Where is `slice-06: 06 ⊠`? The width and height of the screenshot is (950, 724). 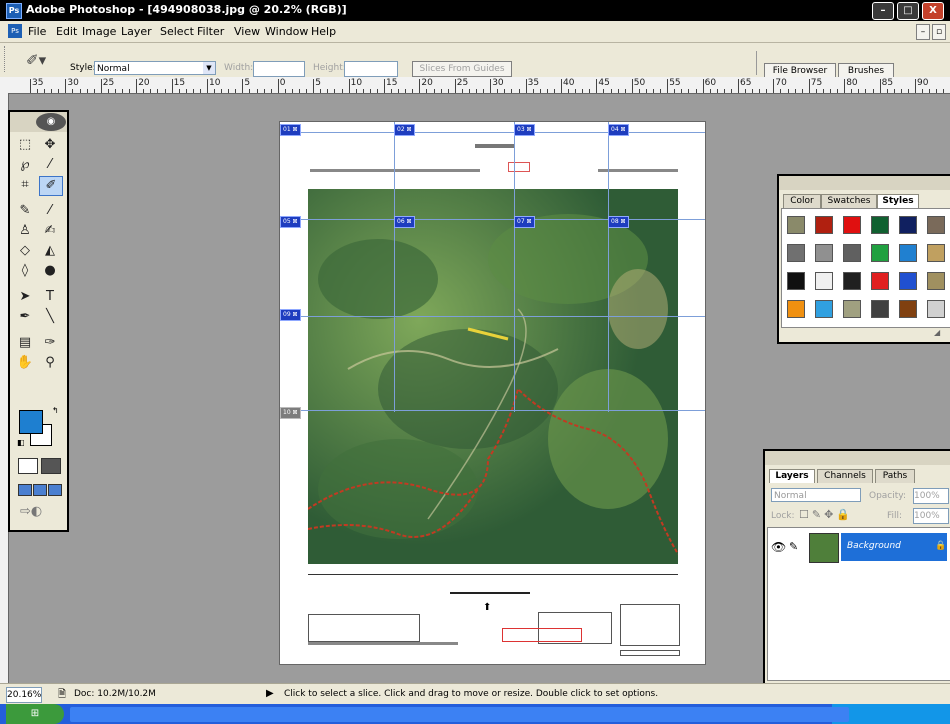
slice-06: 06 ⊠ is located at coordinates (404, 222).